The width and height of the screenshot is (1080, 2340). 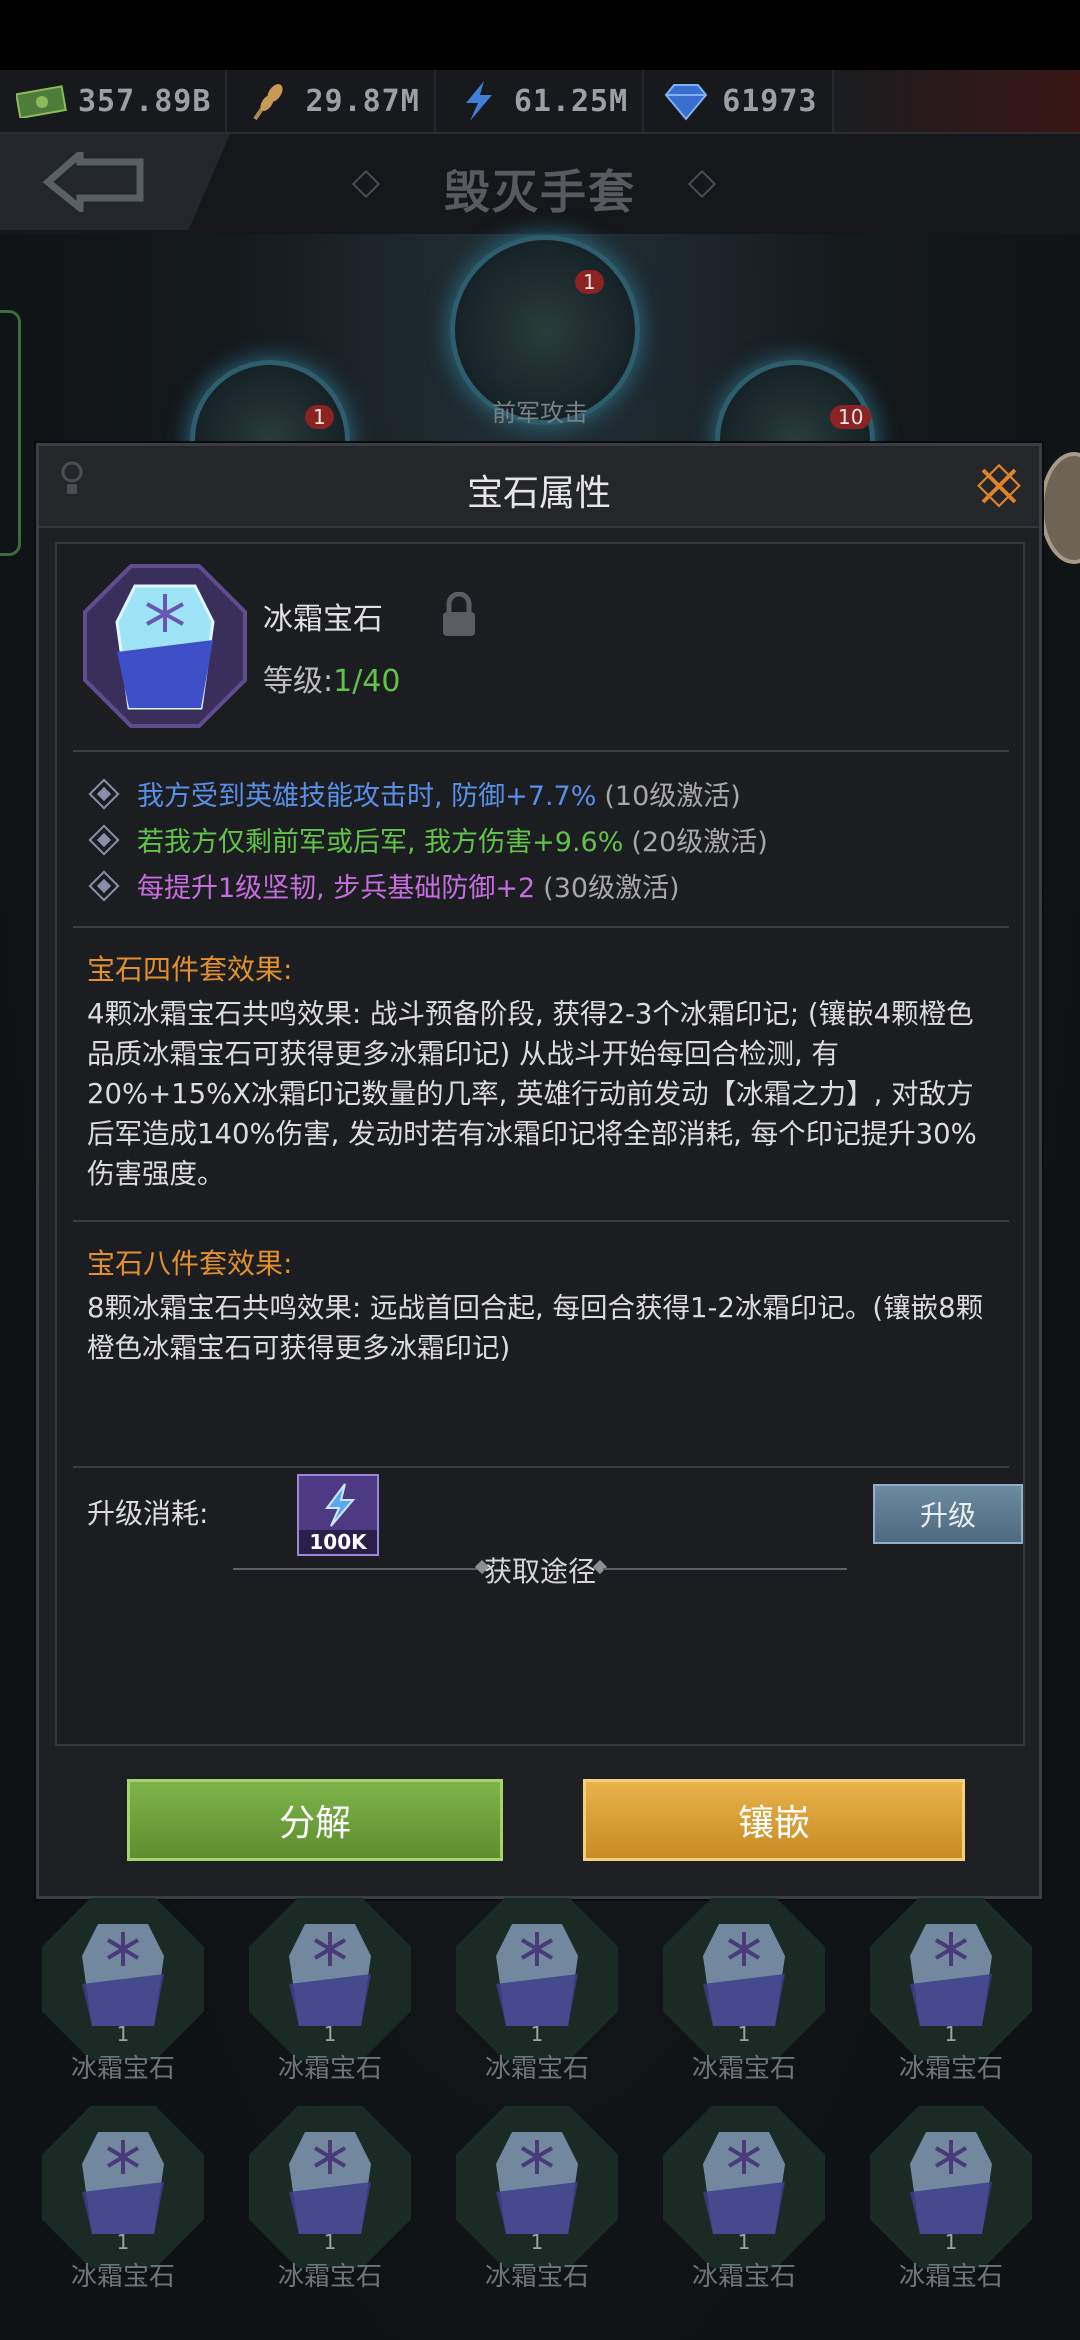 What do you see at coordinates (323, 619) in the screenshot?
I see `gem-name: 冰霜宝石` at bounding box center [323, 619].